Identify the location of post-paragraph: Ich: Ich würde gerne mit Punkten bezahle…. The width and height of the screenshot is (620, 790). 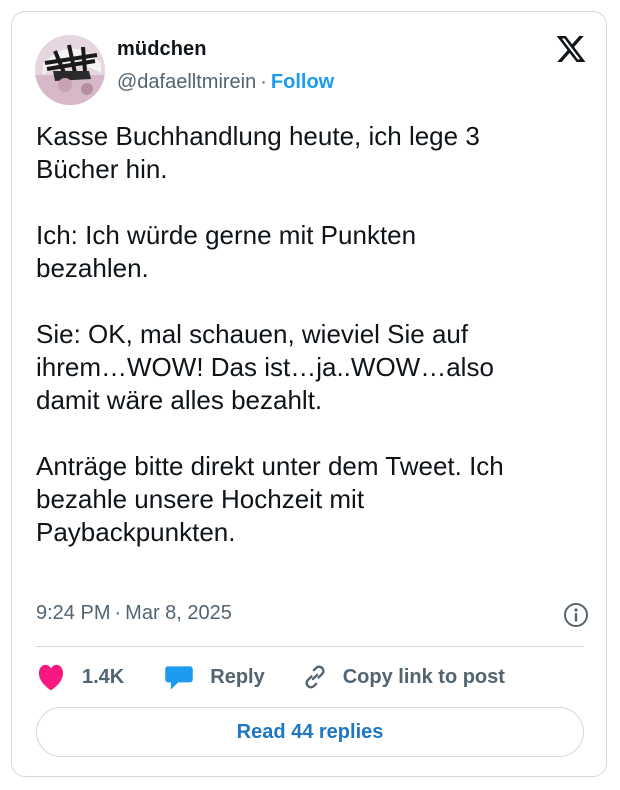
(226, 251).